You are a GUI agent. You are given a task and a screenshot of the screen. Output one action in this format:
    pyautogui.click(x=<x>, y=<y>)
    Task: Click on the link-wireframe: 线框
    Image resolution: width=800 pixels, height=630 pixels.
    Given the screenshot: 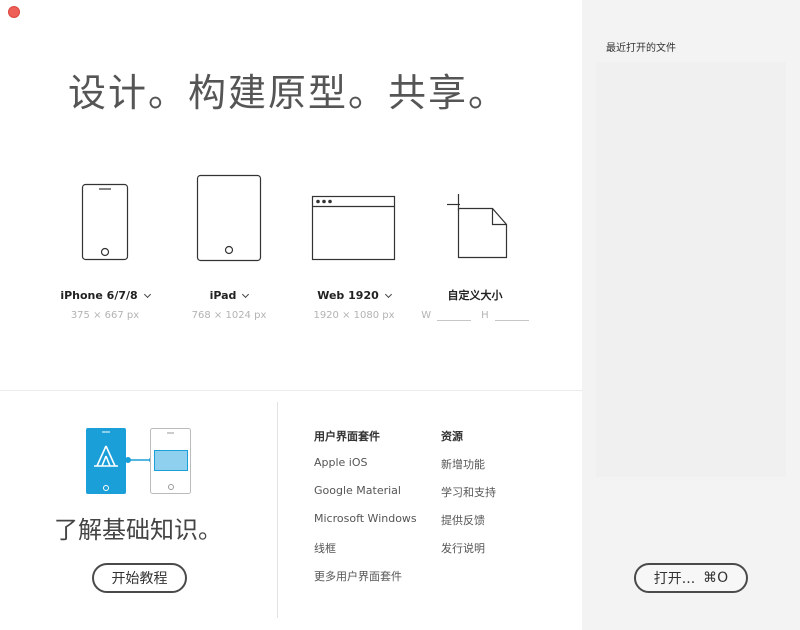 What is the action you would take?
    pyautogui.click(x=325, y=548)
    